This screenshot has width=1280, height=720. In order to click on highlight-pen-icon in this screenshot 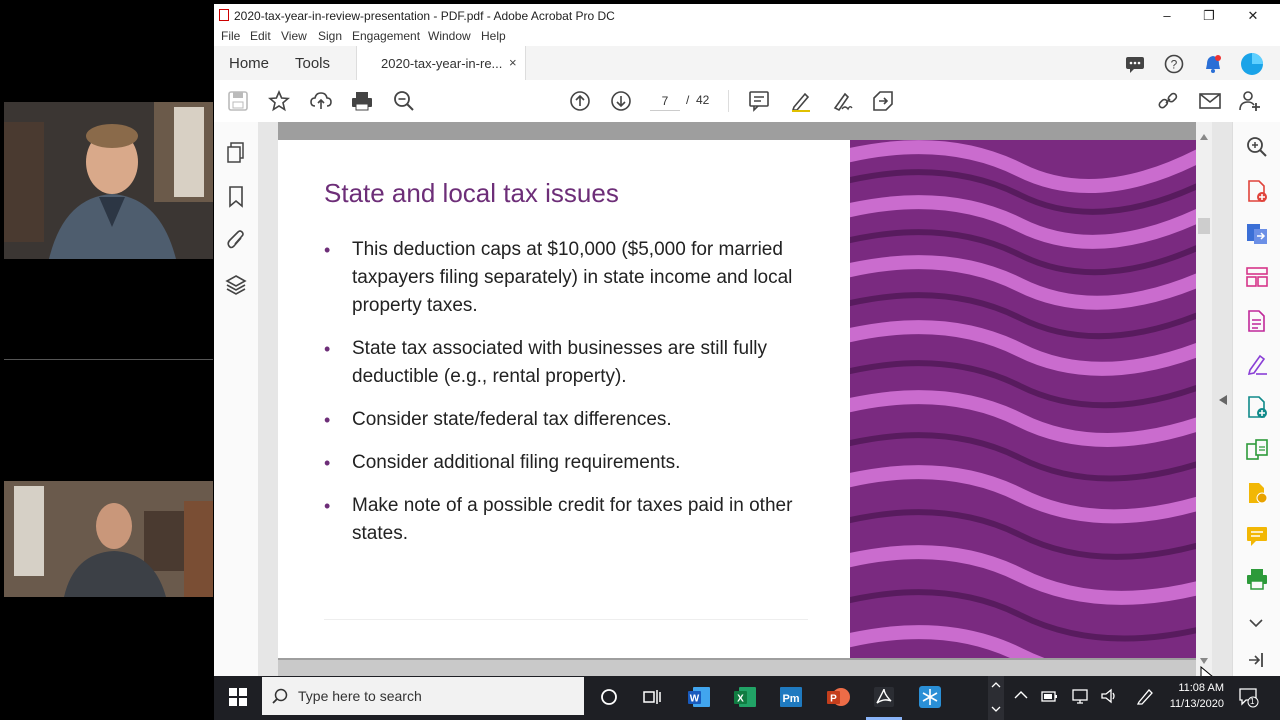, I will do `click(801, 101)`.